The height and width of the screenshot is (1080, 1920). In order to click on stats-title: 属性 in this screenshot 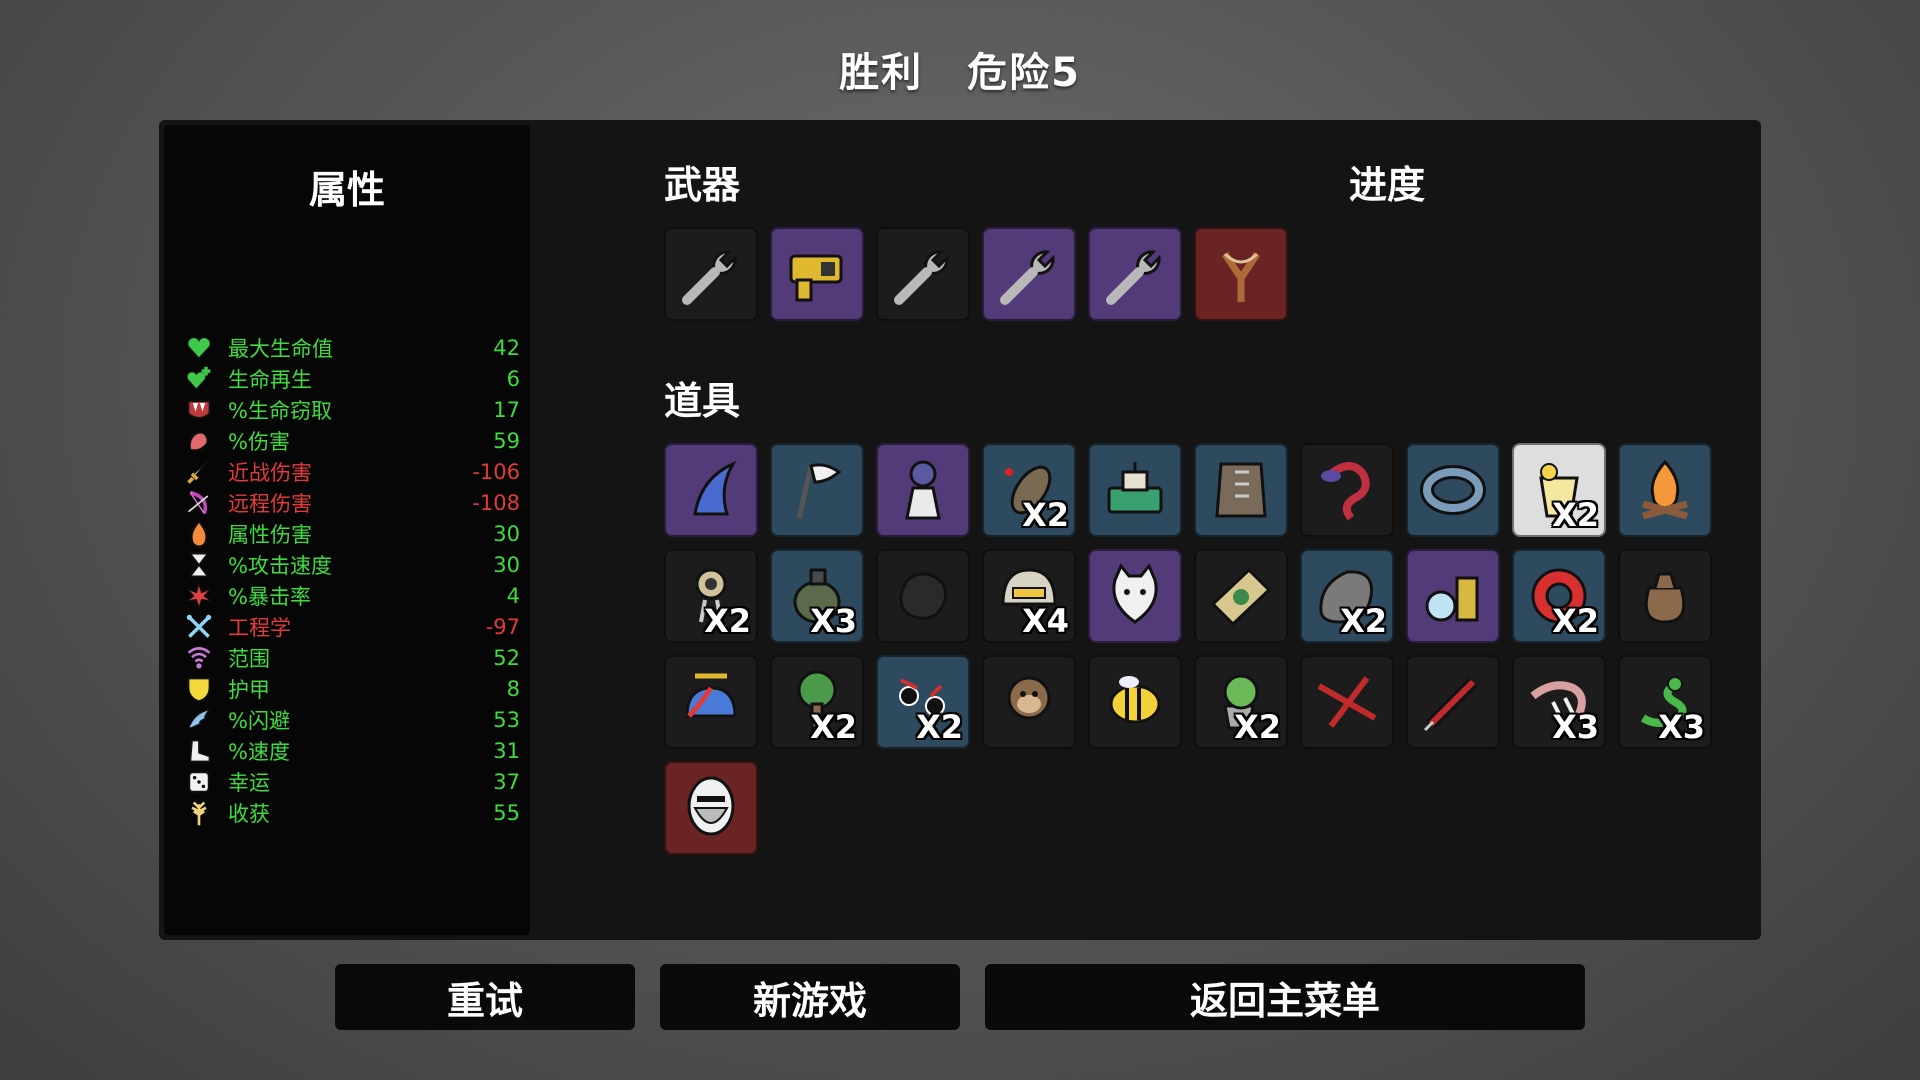, I will do `click(346, 190)`.